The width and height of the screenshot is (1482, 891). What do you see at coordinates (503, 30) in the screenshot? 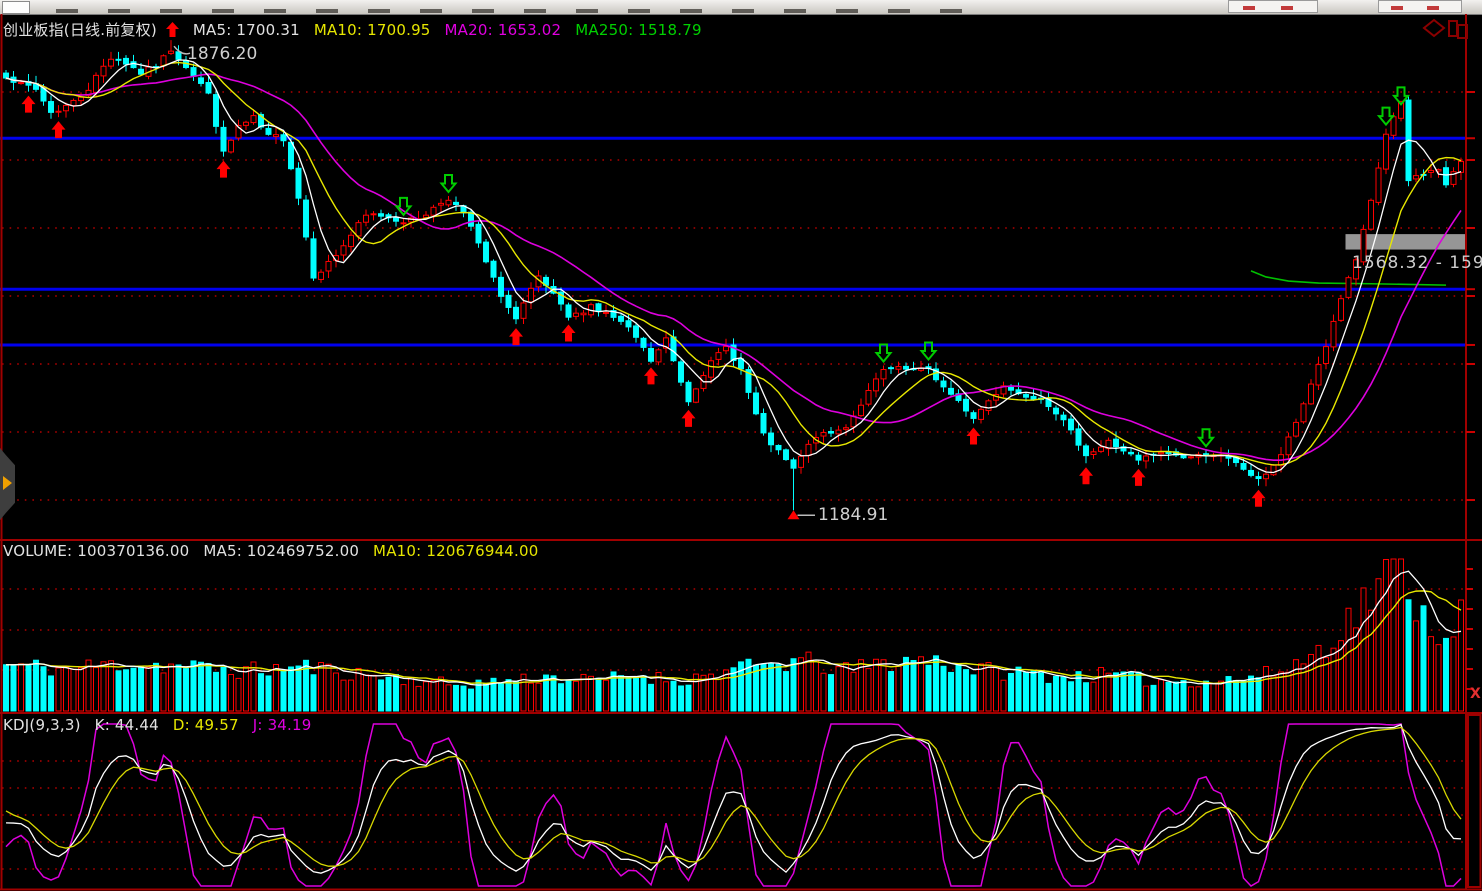
I see `ma20-readout: MA20: 1653.02` at bounding box center [503, 30].